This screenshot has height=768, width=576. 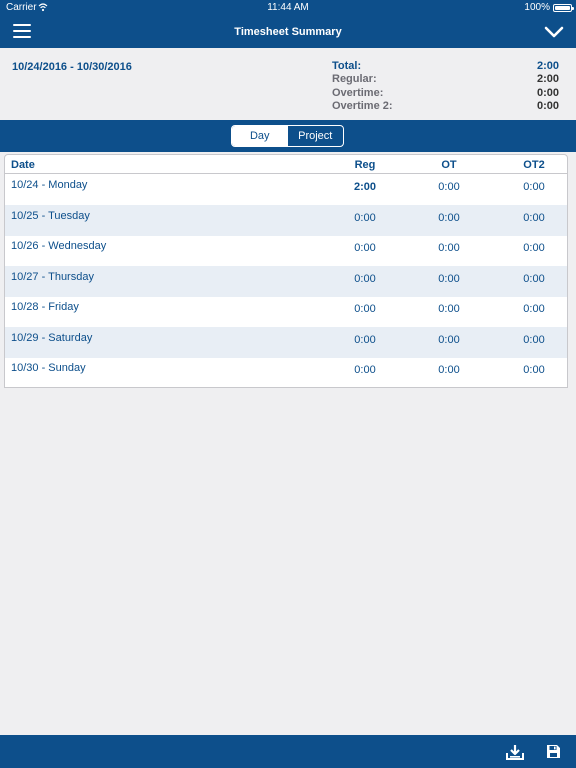 What do you see at coordinates (537, 7) in the screenshot?
I see `battery-percent: 100%` at bounding box center [537, 7].